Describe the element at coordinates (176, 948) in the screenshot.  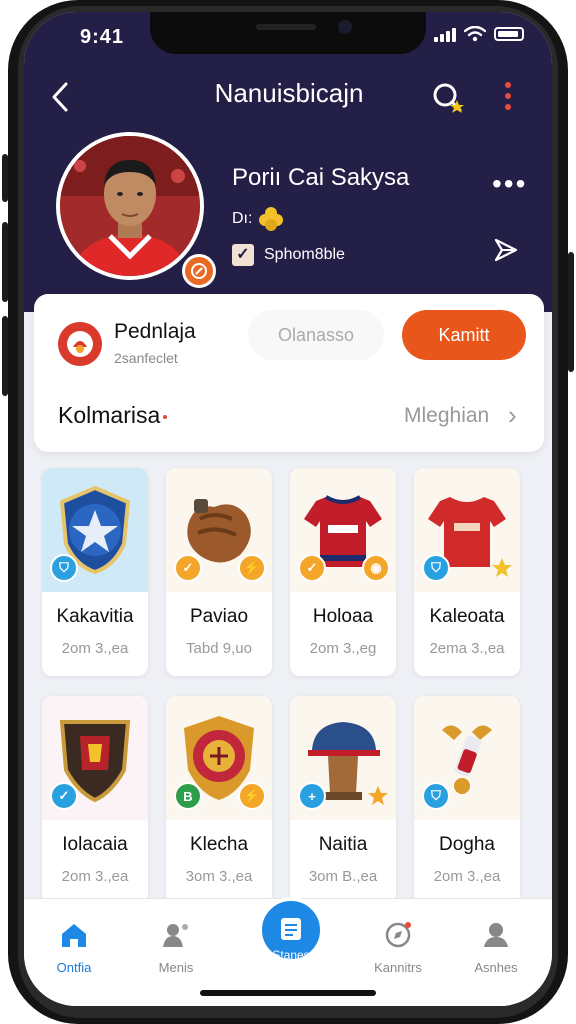
I see `tab-menis: Menis` at that location.